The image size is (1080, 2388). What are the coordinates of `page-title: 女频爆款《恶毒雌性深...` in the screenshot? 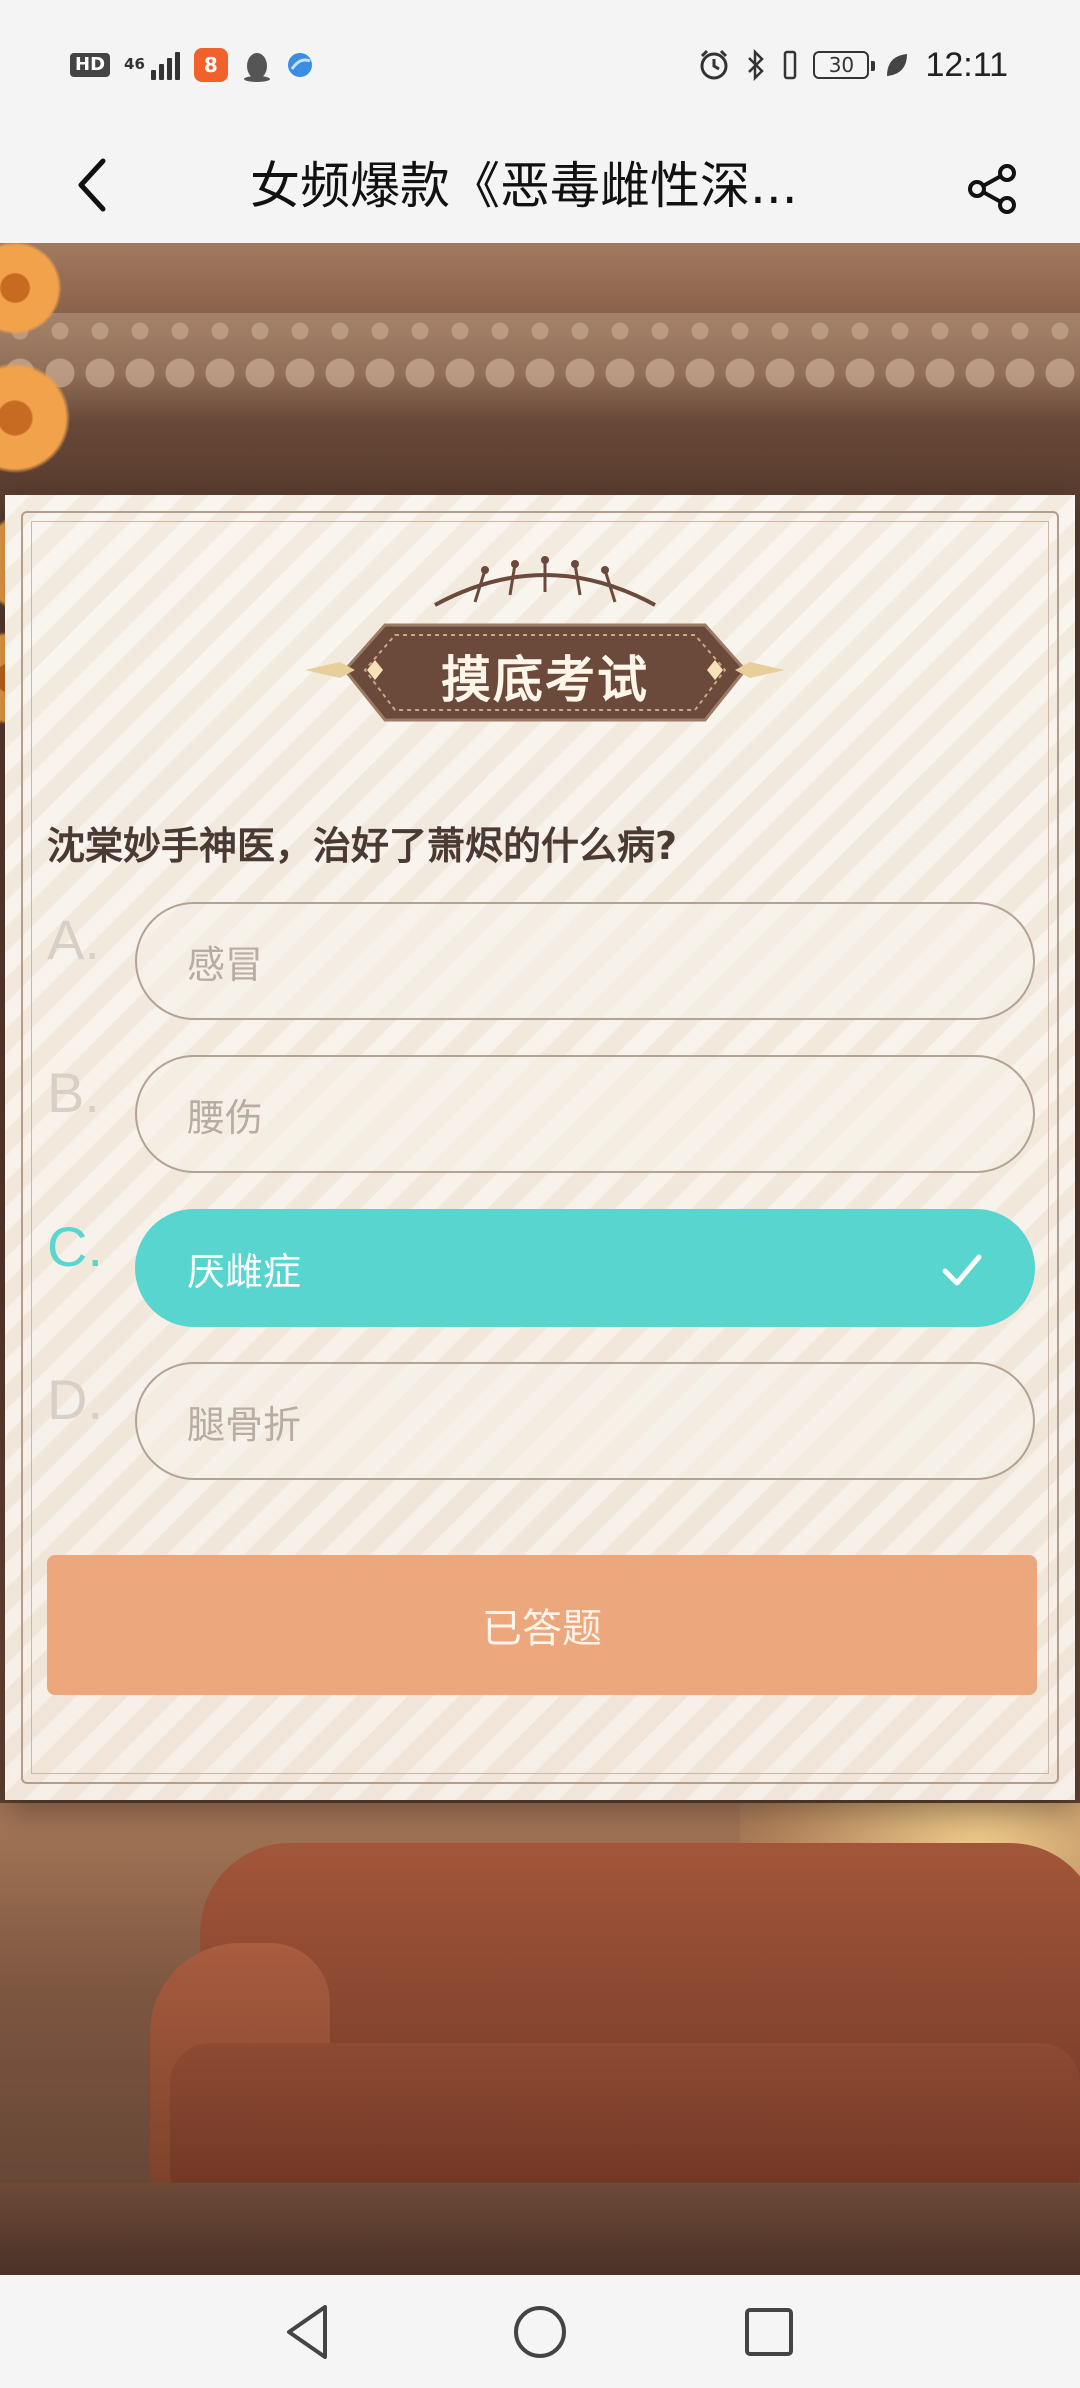 It's located at (524, 186).